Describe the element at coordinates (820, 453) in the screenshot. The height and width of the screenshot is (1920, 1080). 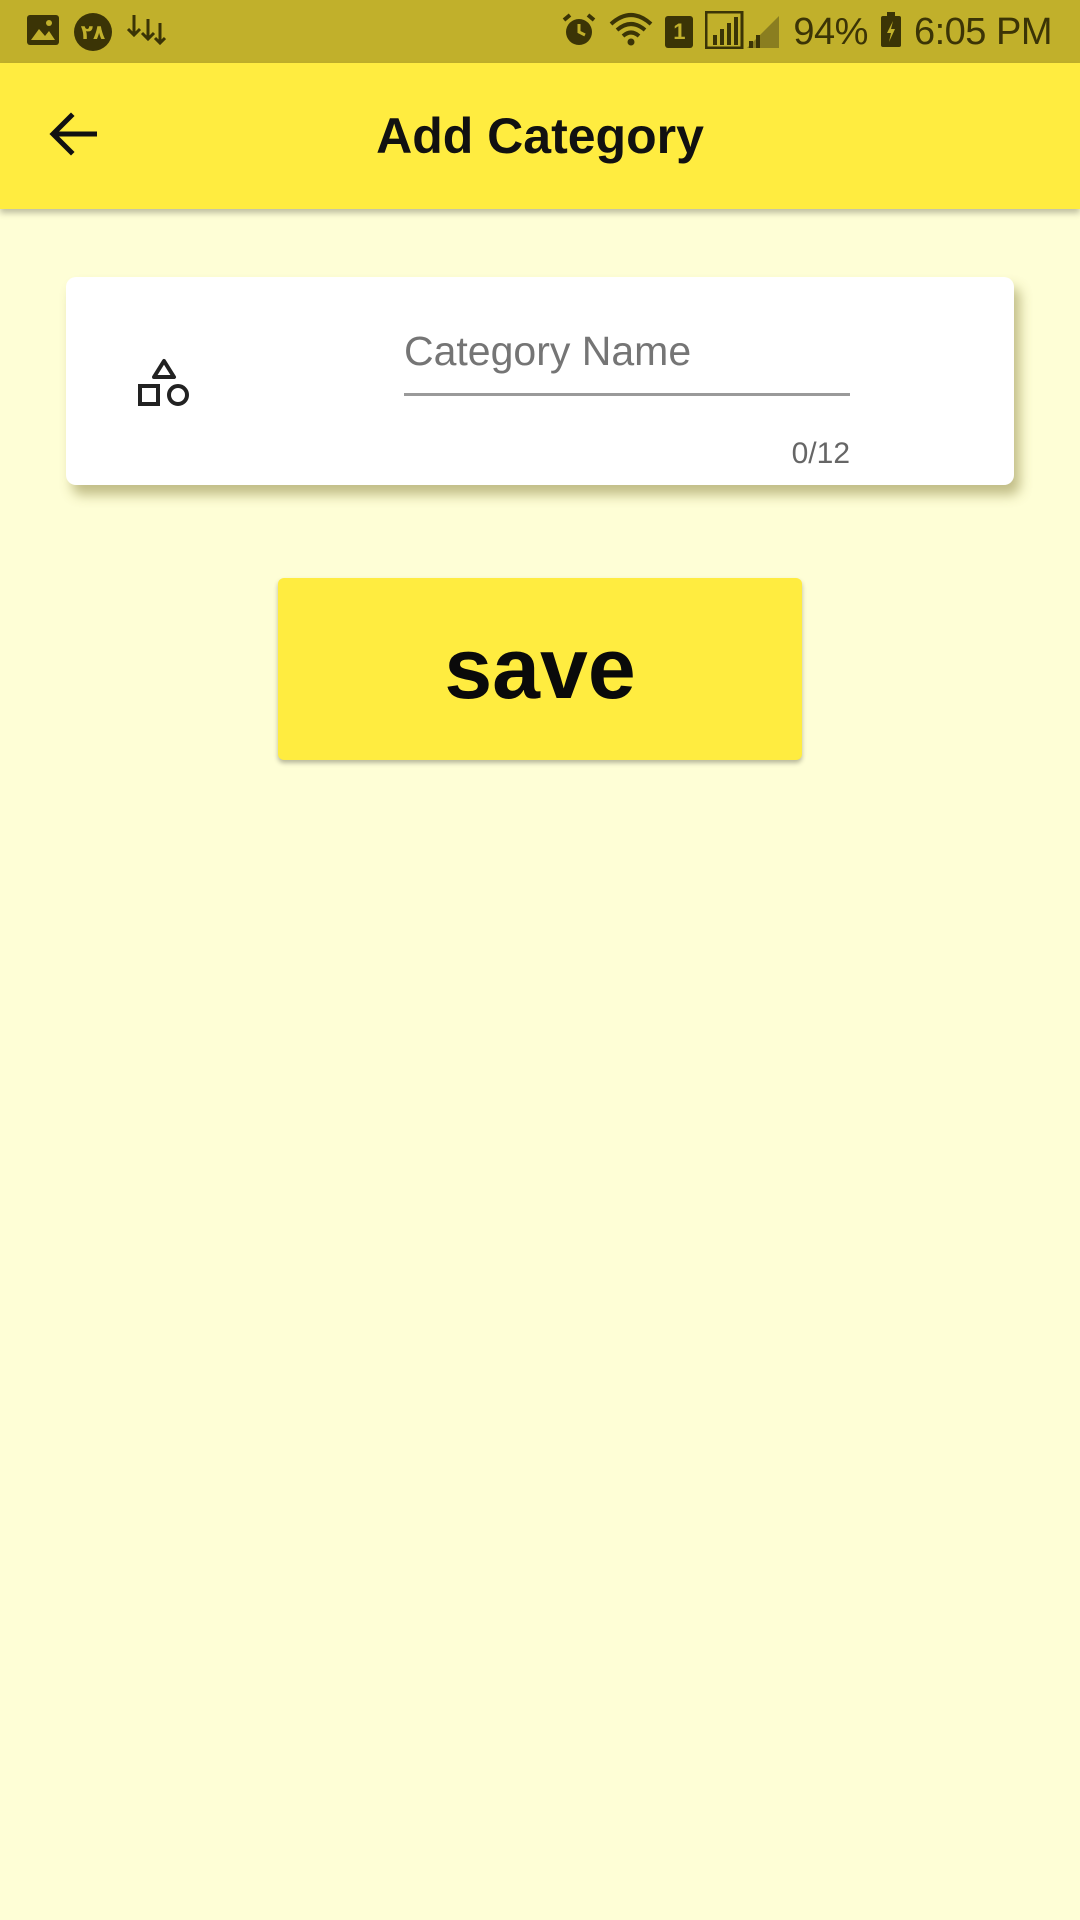
I see `character-counter: 0/12` at that location.